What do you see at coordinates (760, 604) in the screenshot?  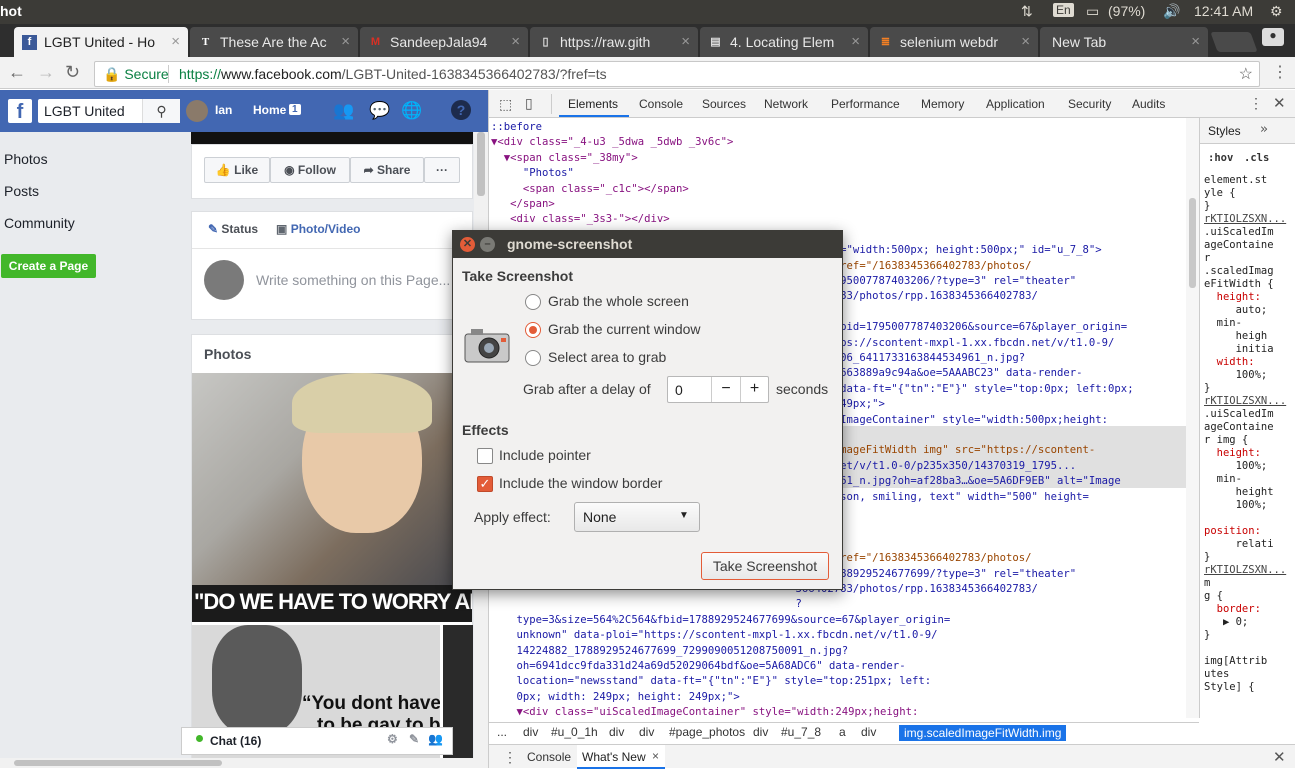 I see `dom-line: ?` at bounding box center [760, 604].